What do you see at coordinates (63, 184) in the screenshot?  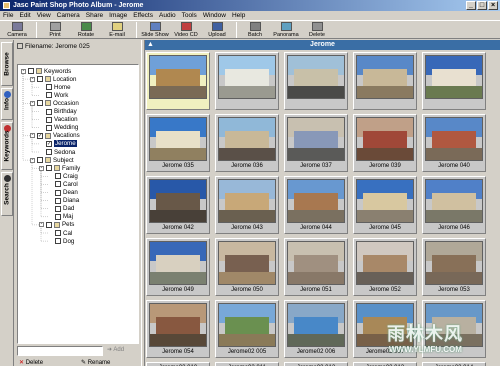 I see `keyword-carol: Carol` at bounding box center [63, 184].